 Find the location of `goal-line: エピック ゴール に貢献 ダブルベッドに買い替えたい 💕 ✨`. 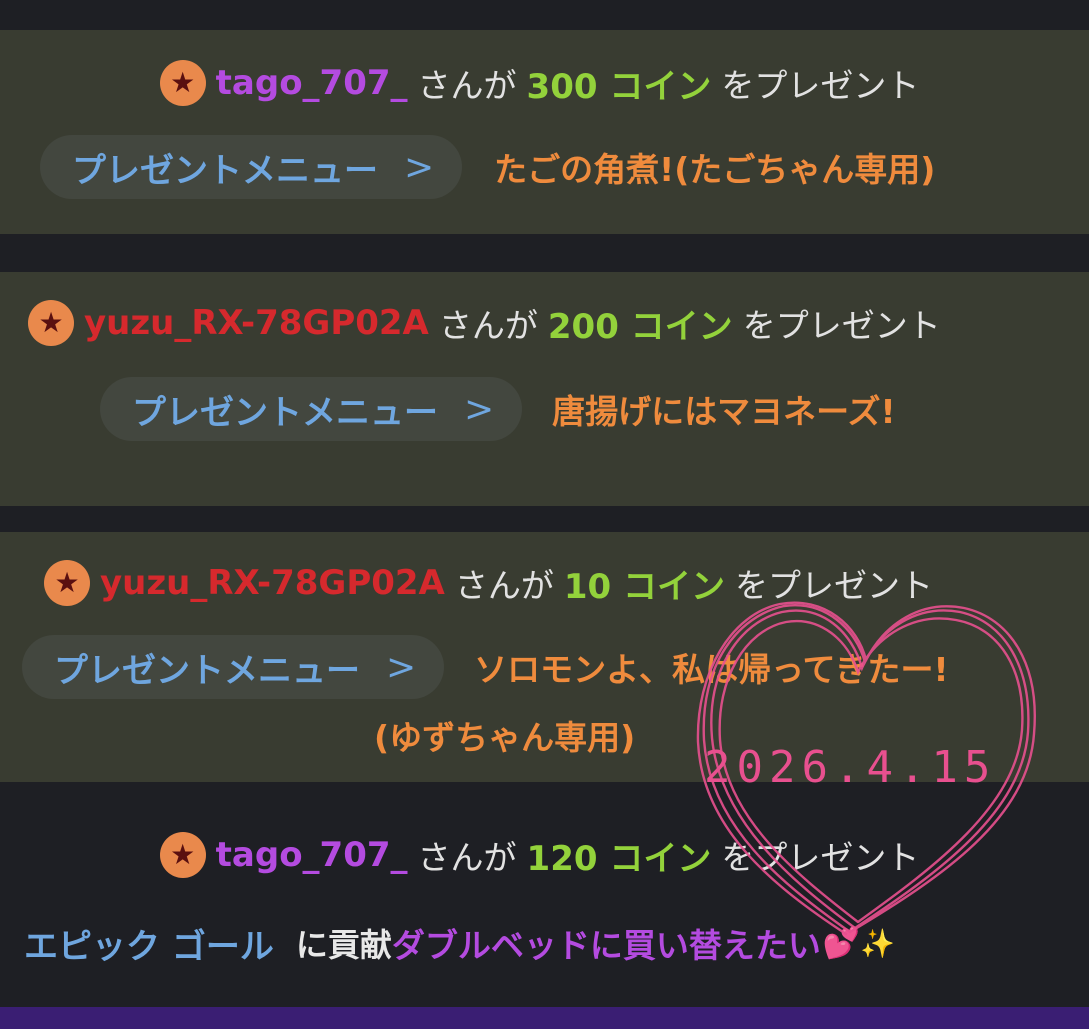

goal-line: エピック ゴール に貢献 ダブルベッドに買い替えたい 💕 ✨ is located at coordinates (544, 943).